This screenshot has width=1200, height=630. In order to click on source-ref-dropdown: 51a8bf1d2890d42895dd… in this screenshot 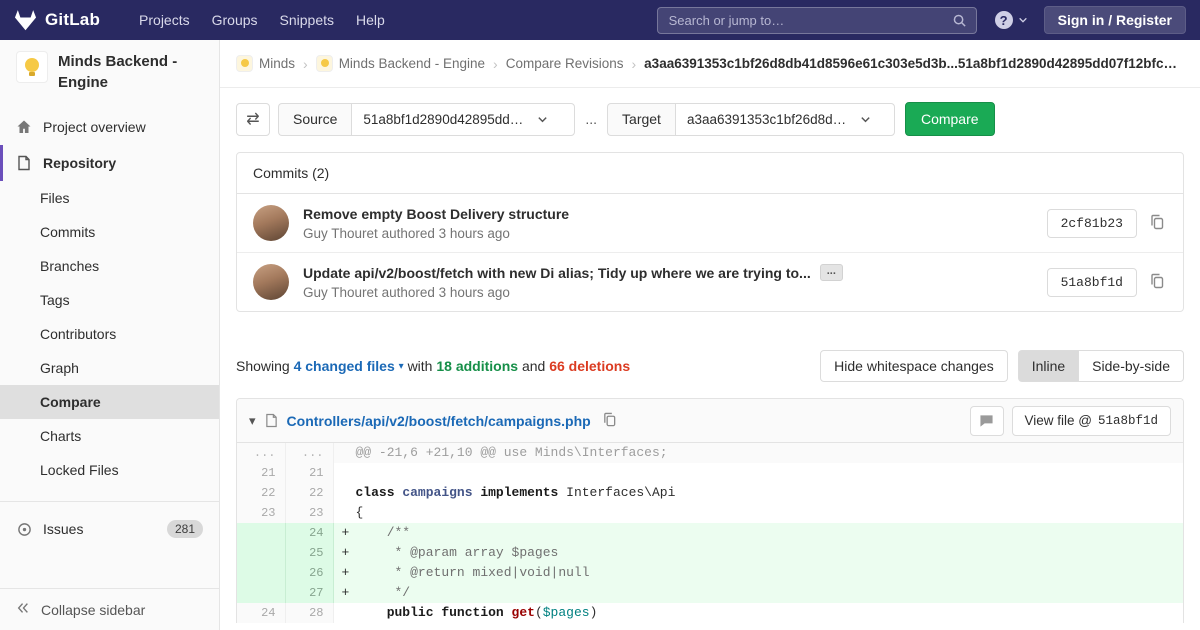, I will do `click(463, 119)`.